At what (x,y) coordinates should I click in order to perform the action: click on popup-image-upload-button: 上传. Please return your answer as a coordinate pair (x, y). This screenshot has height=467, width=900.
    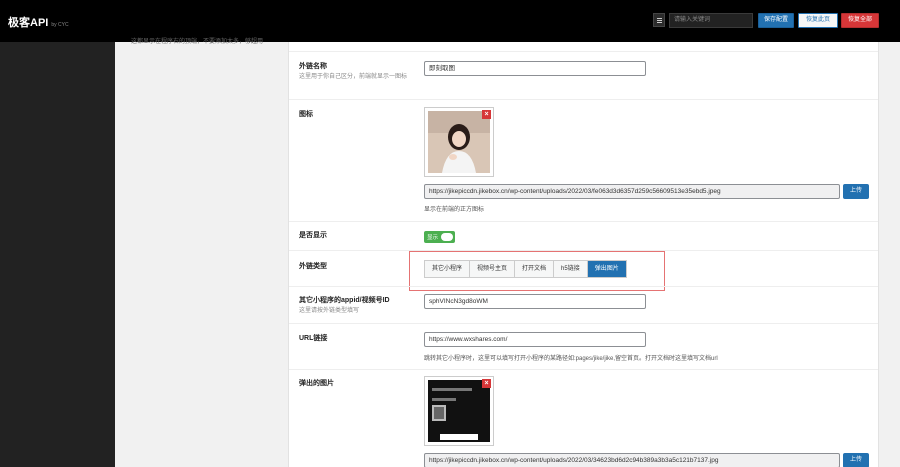
    Looking at the image, I should click on (856, 460).